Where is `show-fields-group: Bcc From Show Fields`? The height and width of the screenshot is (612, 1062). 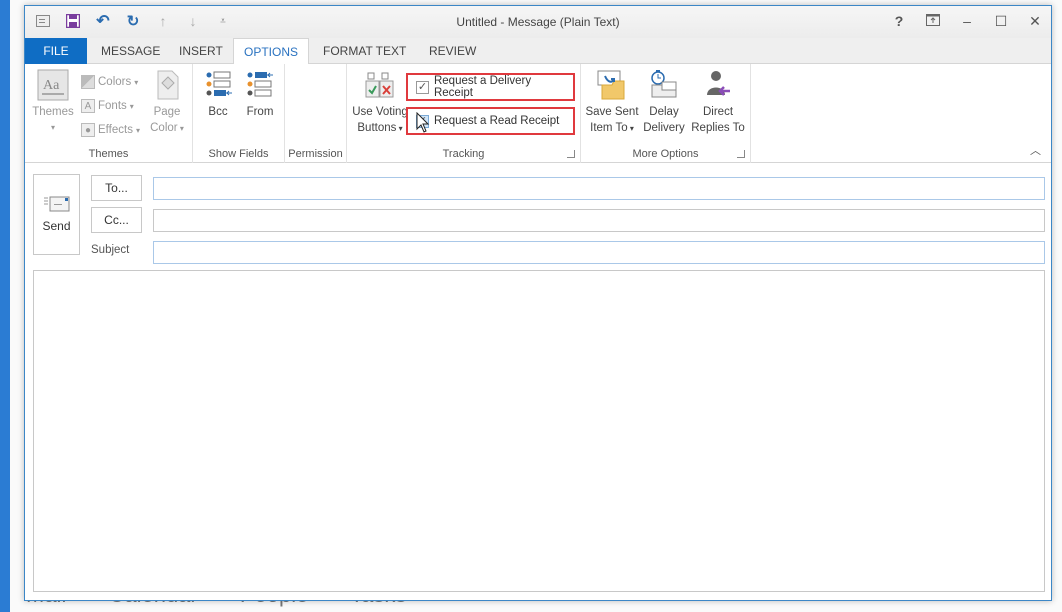 show-fields-group: Bcc From Show Fields is located at coordinates (239, 113).